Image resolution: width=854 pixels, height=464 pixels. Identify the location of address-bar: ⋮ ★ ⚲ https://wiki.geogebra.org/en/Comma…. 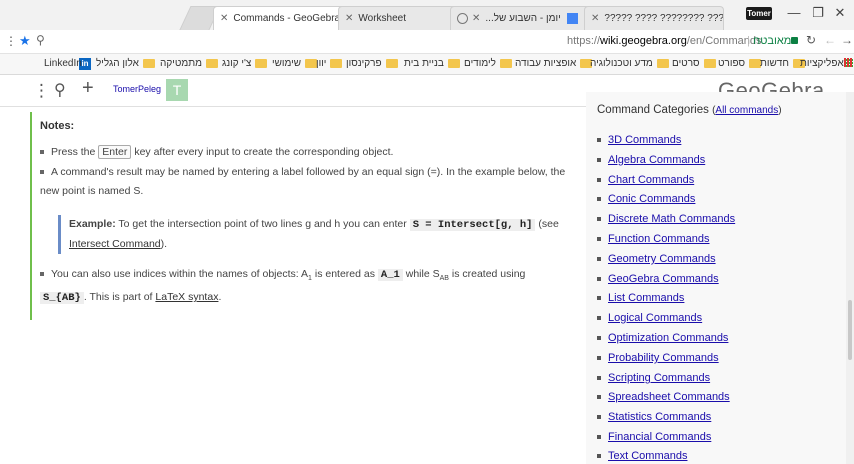
(427, 42).